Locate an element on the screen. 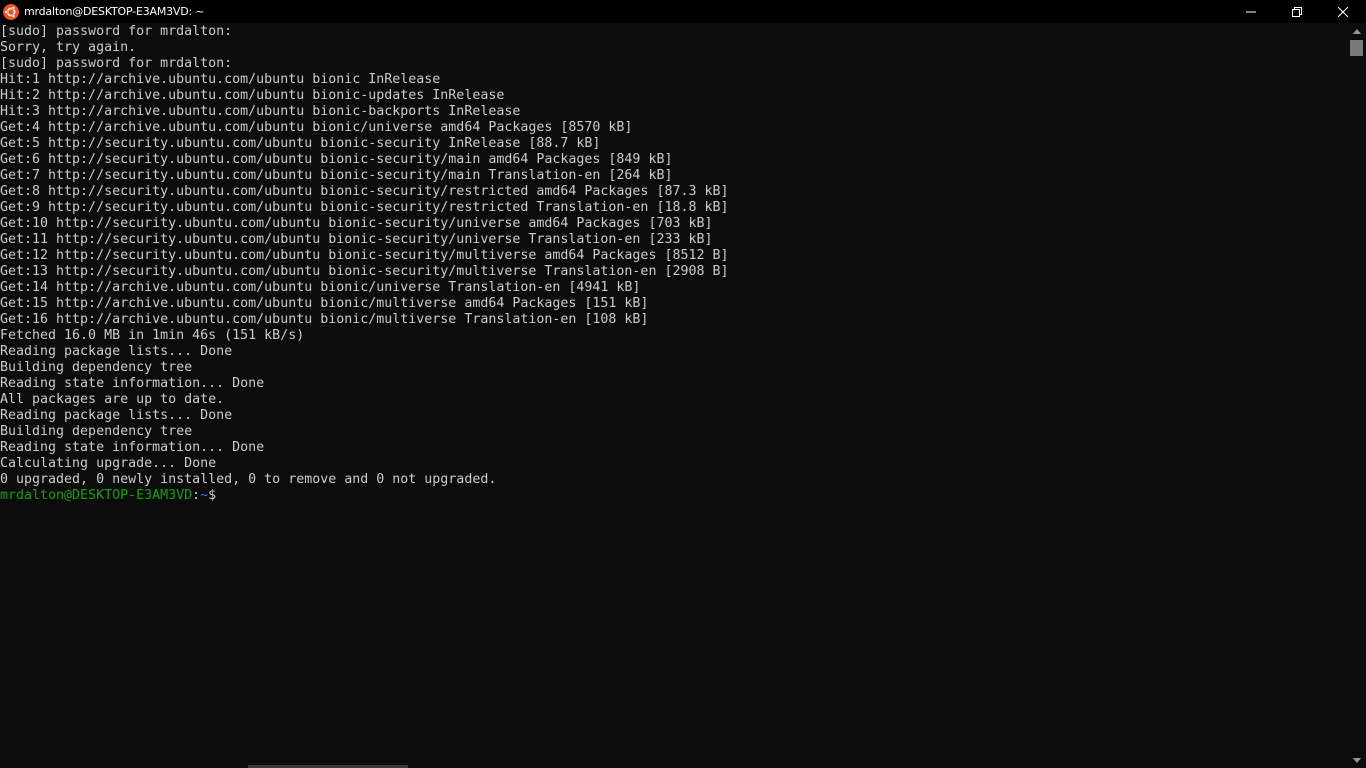 The height and width of the screenshot is (768, 1366). ubuntu-icon is located at coordinates (11, 11).